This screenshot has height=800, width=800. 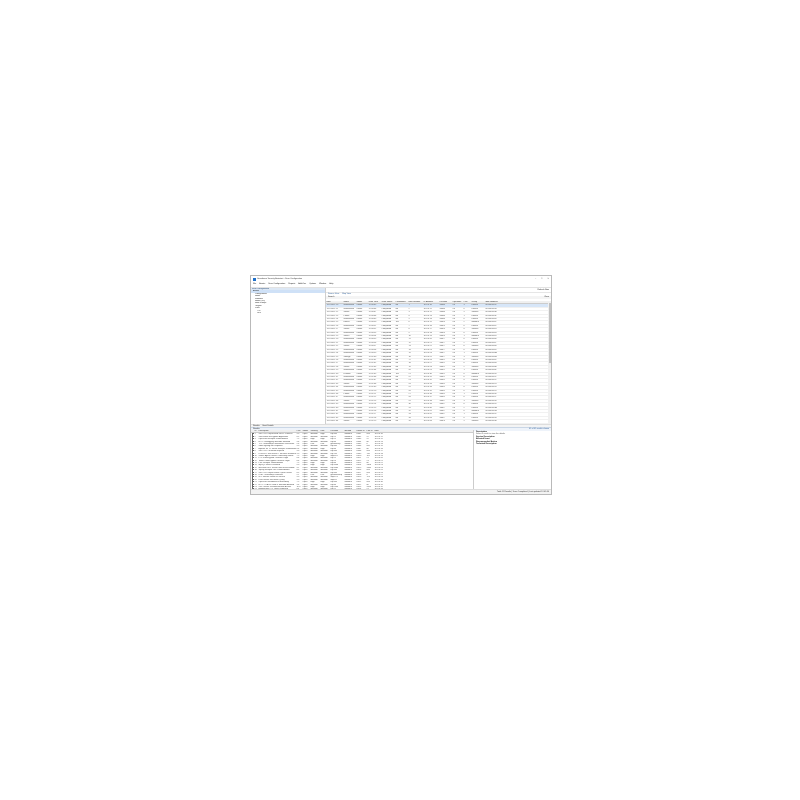 I want to click on menu-item: Assets, so click(x=262, y=285).